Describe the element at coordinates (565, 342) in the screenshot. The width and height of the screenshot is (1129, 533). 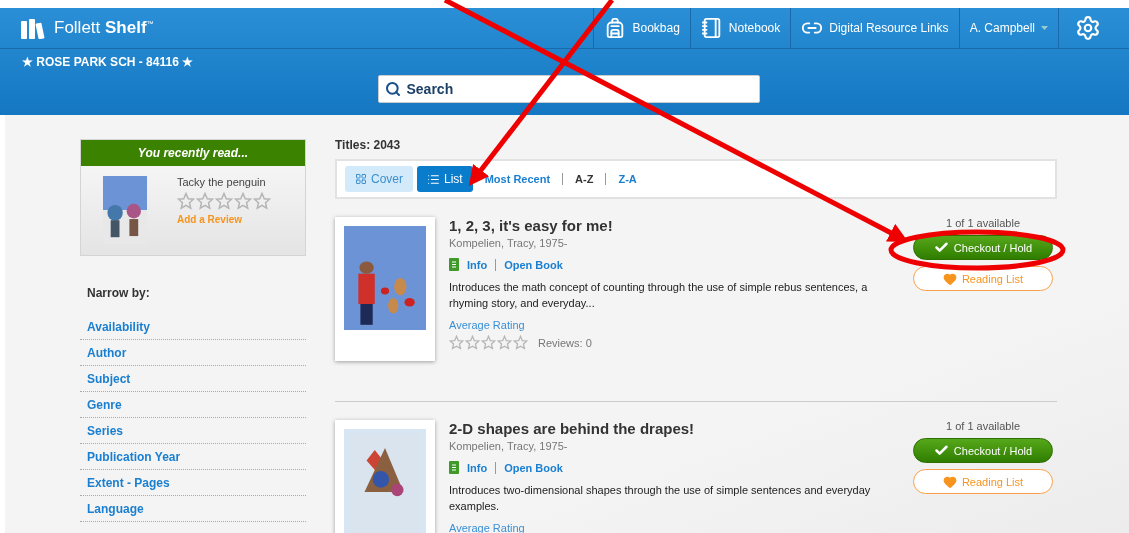
I see `reviews-count: Reviews: 0` at that location.